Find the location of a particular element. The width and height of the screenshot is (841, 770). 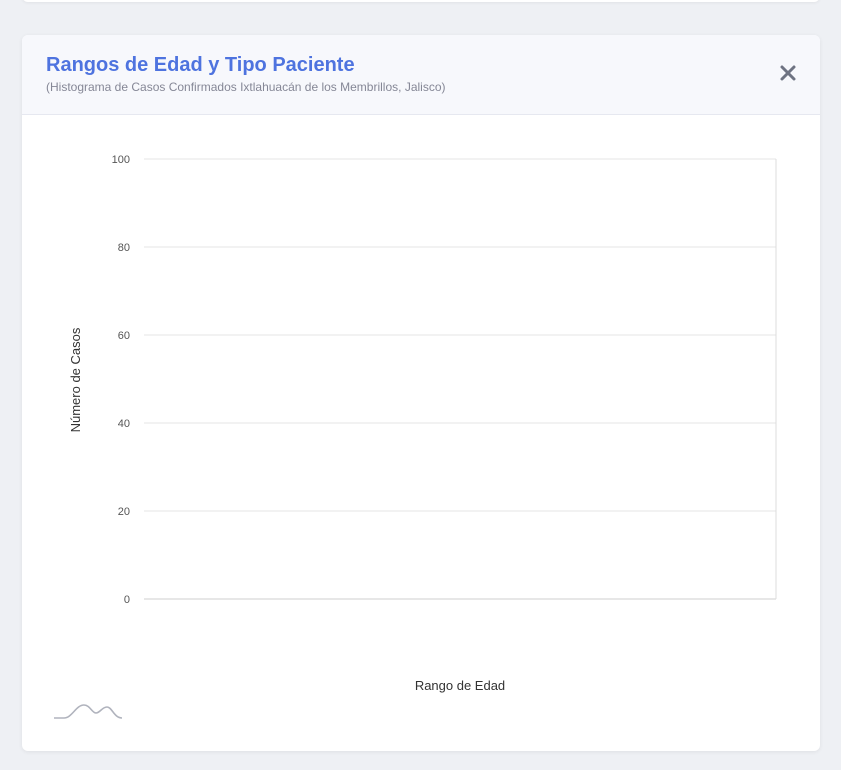

y-axis-ticks: 0 20 40 60 80 100 is located at coordinates (121, 380).